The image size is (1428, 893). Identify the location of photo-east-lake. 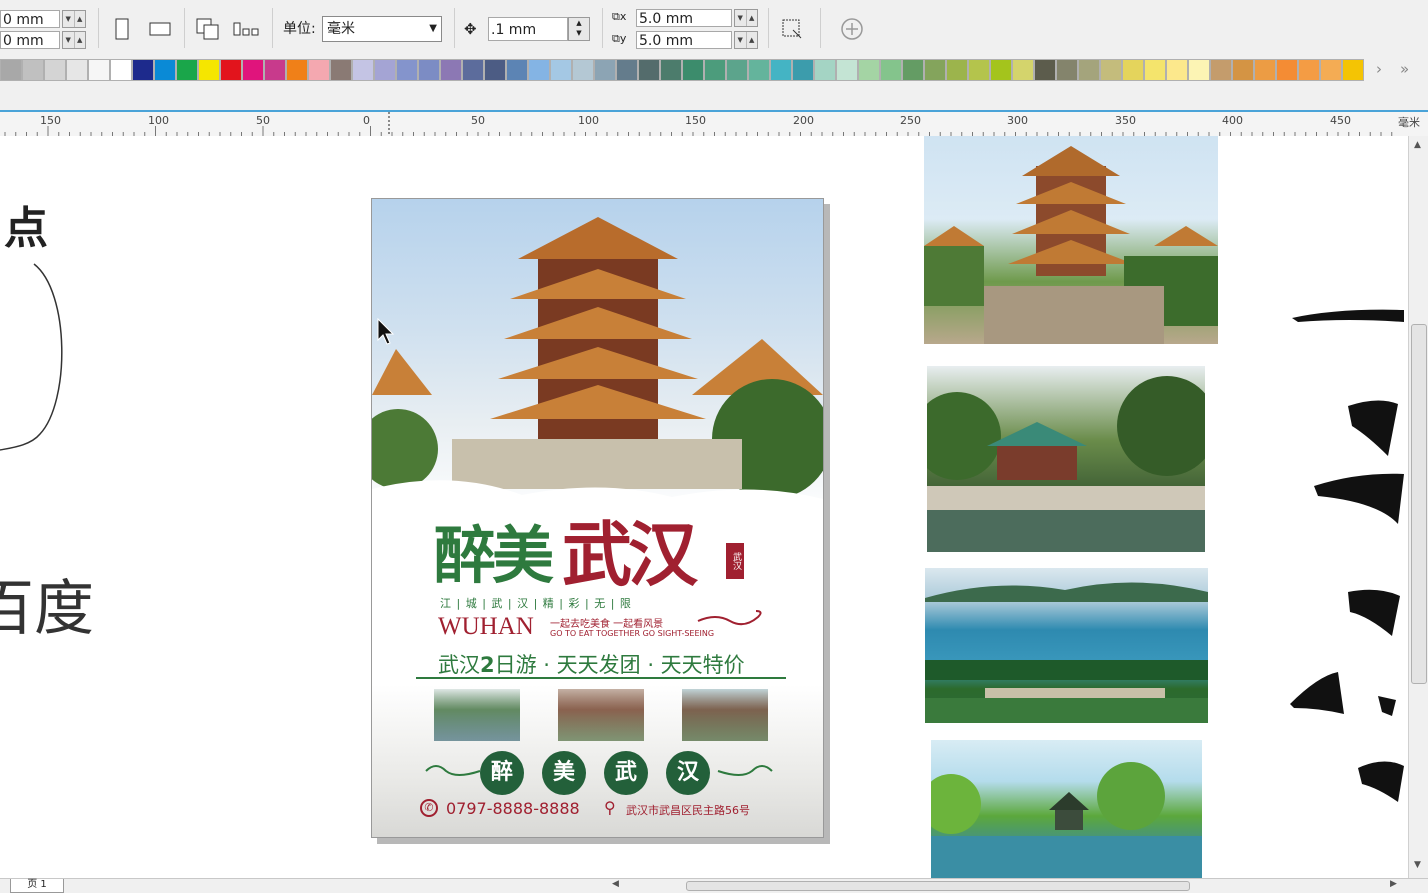
(1066, 645).